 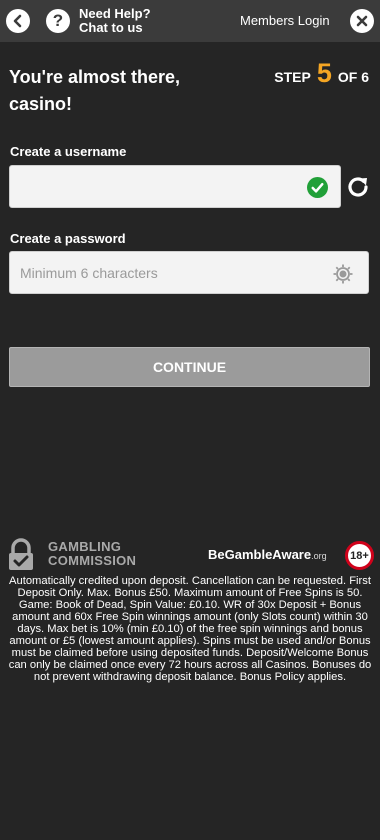 What do you see at coordinates (115, 13) in the screenshot?
I see `help-line1: Need Help?` at bounding box center [115, 13].